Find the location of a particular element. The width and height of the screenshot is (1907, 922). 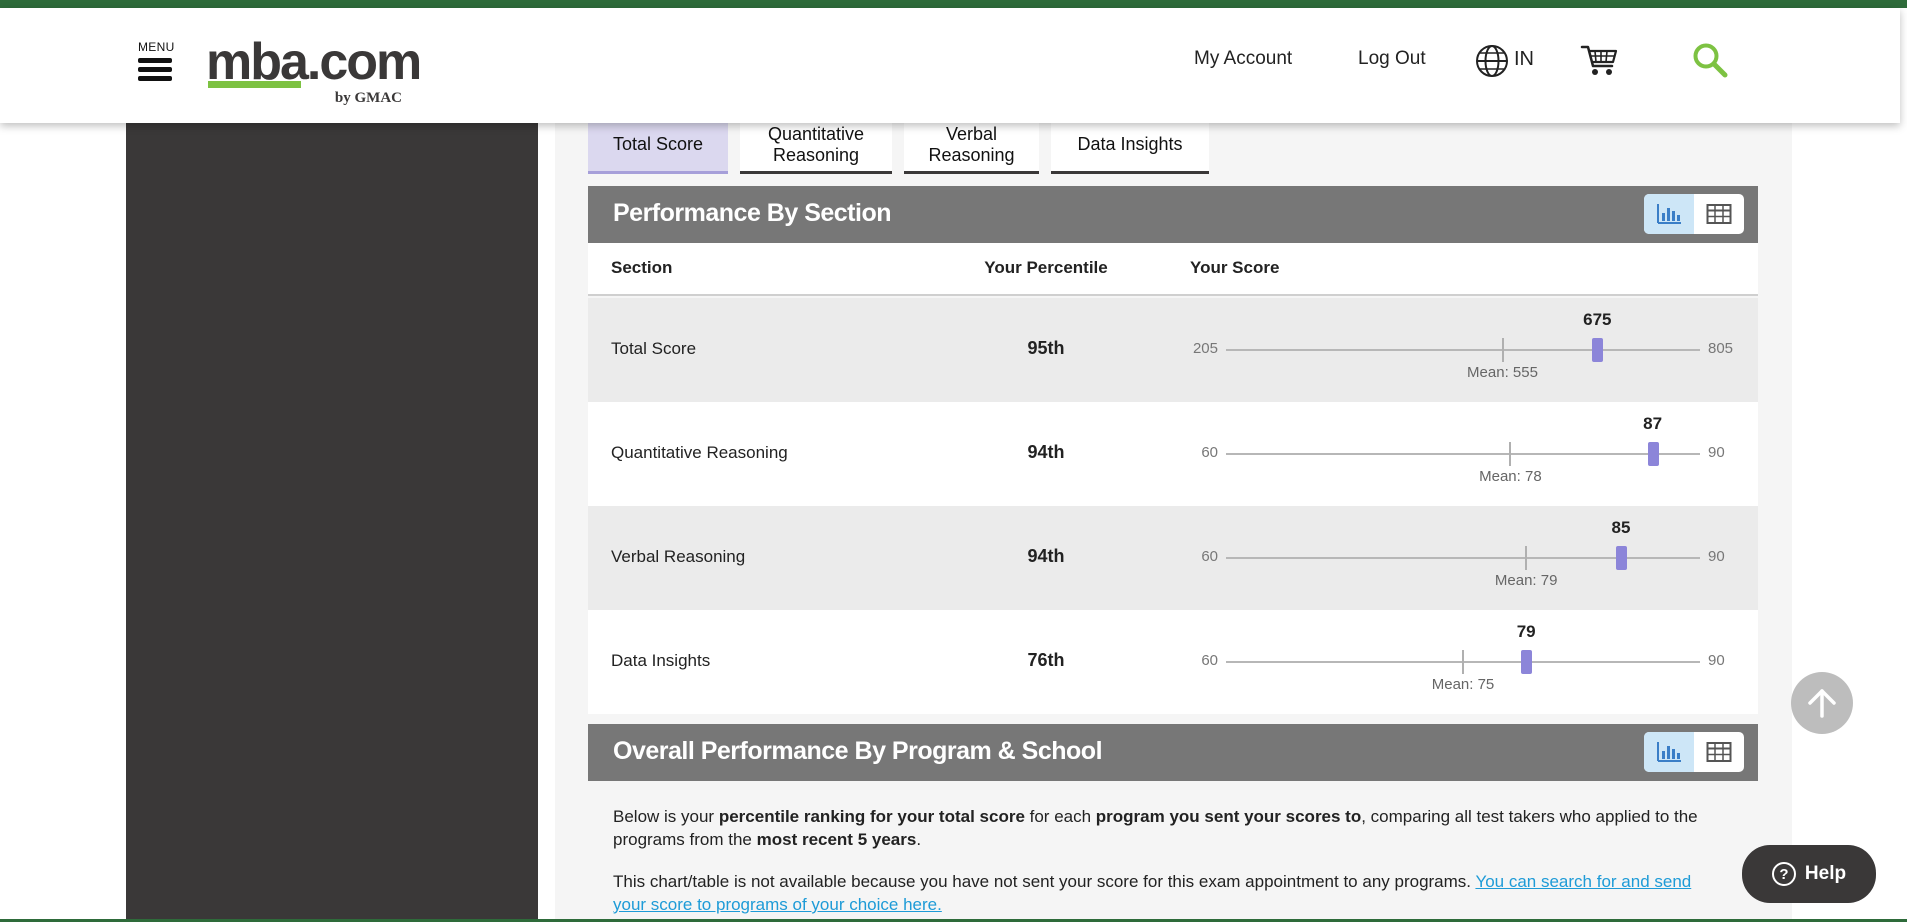

row-section-name: Data Insights is located at coordinates (661, 660).